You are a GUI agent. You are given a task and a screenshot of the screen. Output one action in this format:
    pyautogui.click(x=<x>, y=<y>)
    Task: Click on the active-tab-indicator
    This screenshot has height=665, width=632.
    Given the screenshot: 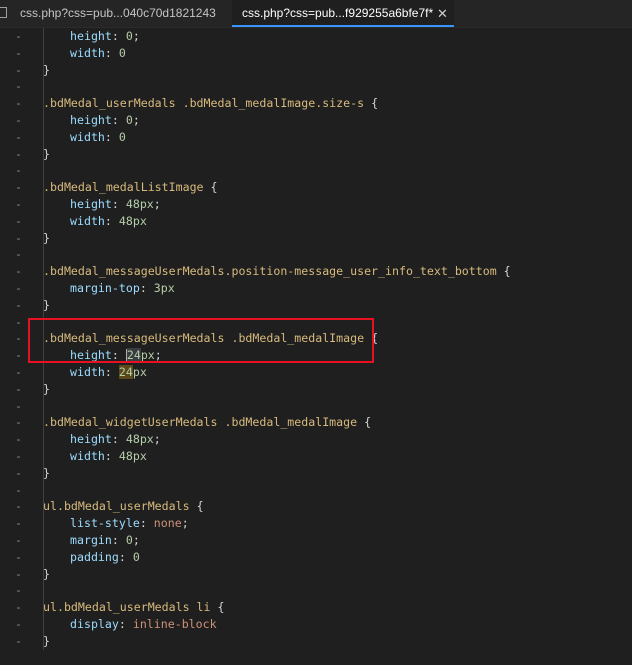 What is the action you would take?
    pyautogui.click(x=343, y=26)
    